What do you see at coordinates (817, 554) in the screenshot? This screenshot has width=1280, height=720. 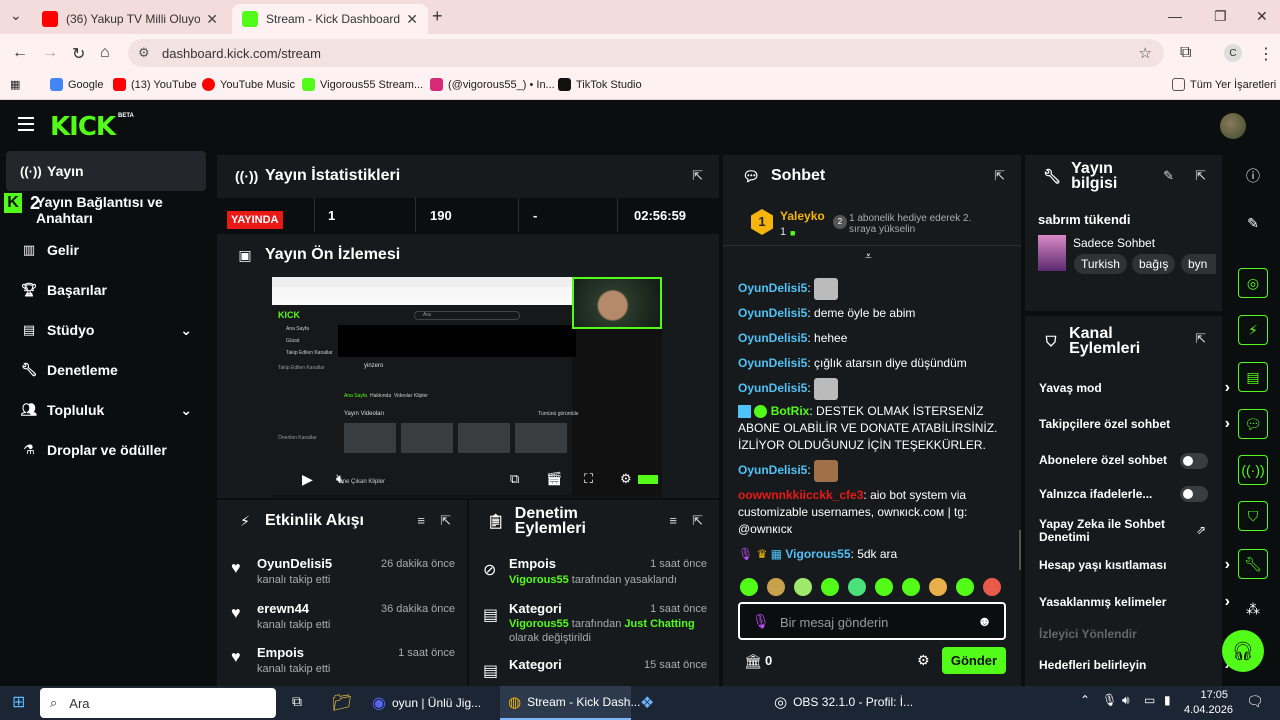 I see `chat-username: Vigorous55` at bounding box center [817, 554].